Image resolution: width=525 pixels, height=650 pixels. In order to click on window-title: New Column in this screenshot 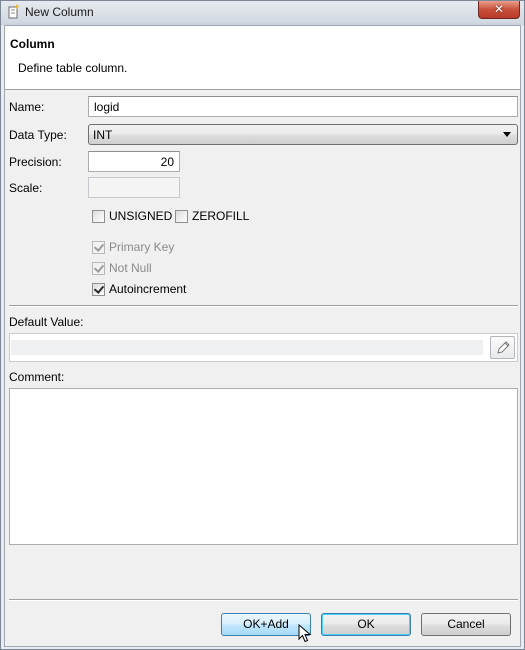, I will do `click(59, 12)`.